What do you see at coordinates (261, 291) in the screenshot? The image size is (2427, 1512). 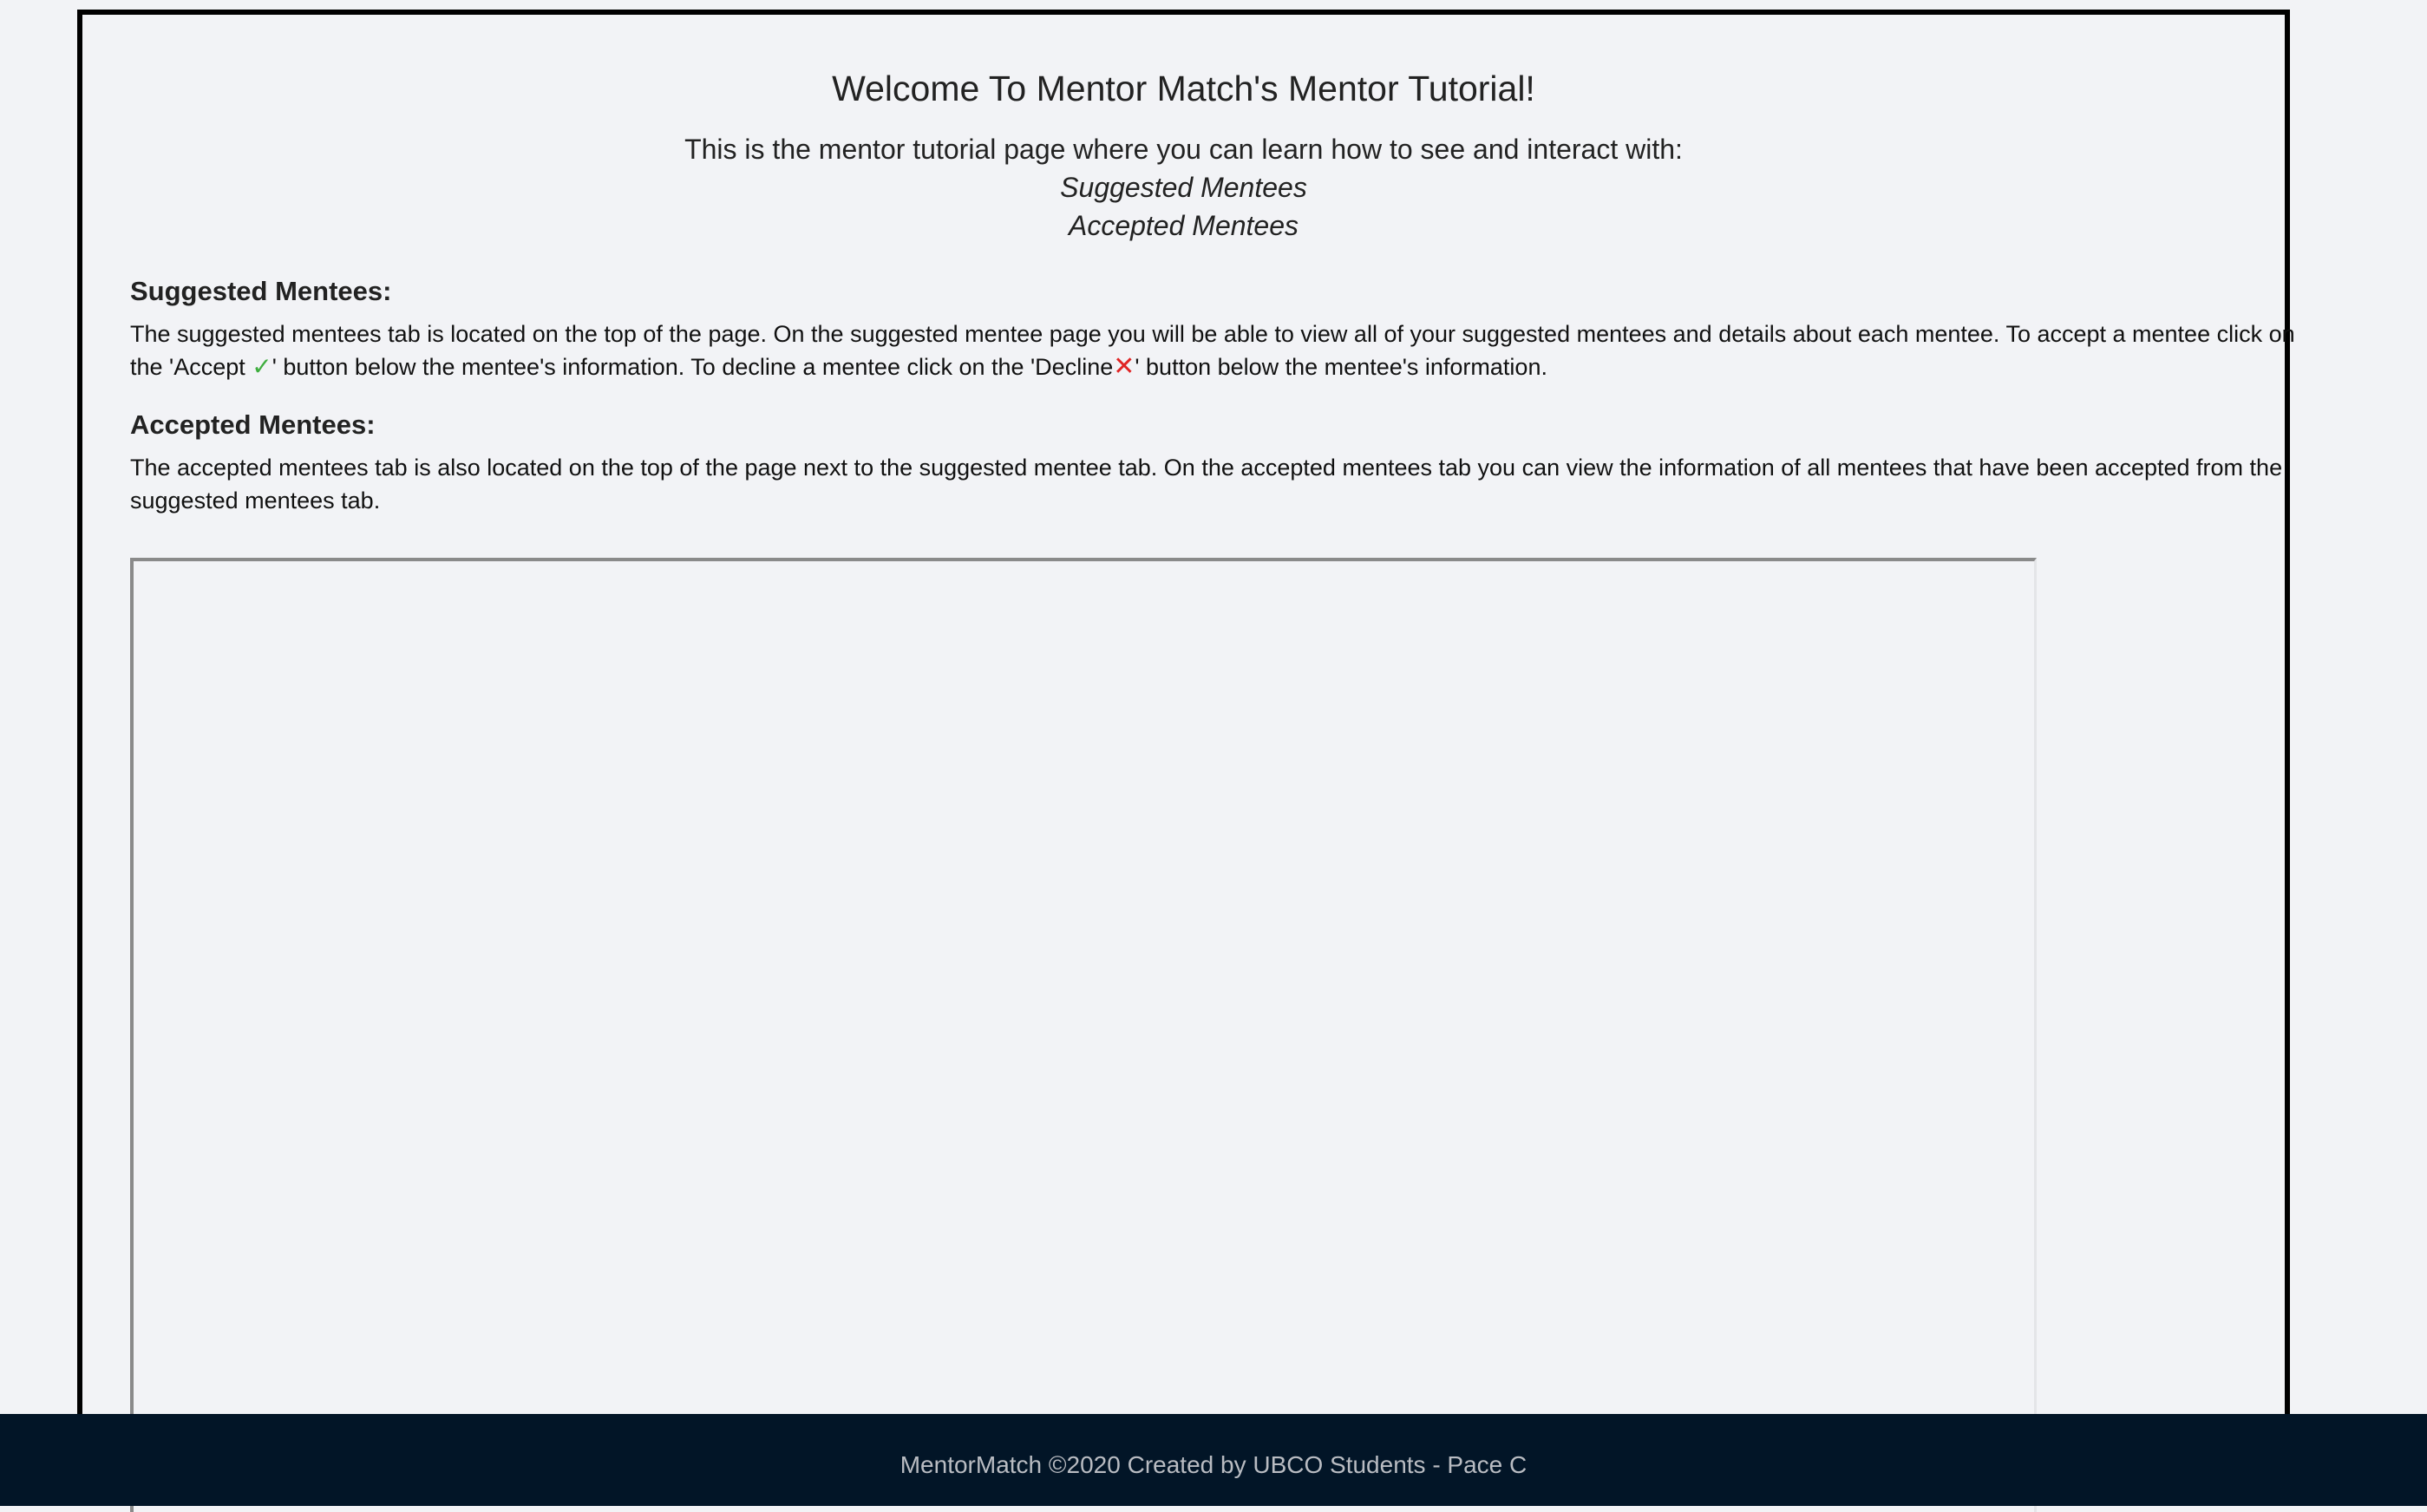 I see `suggested-mentees-heading: Suggested Mentees:` at bounding box center [261, 291].